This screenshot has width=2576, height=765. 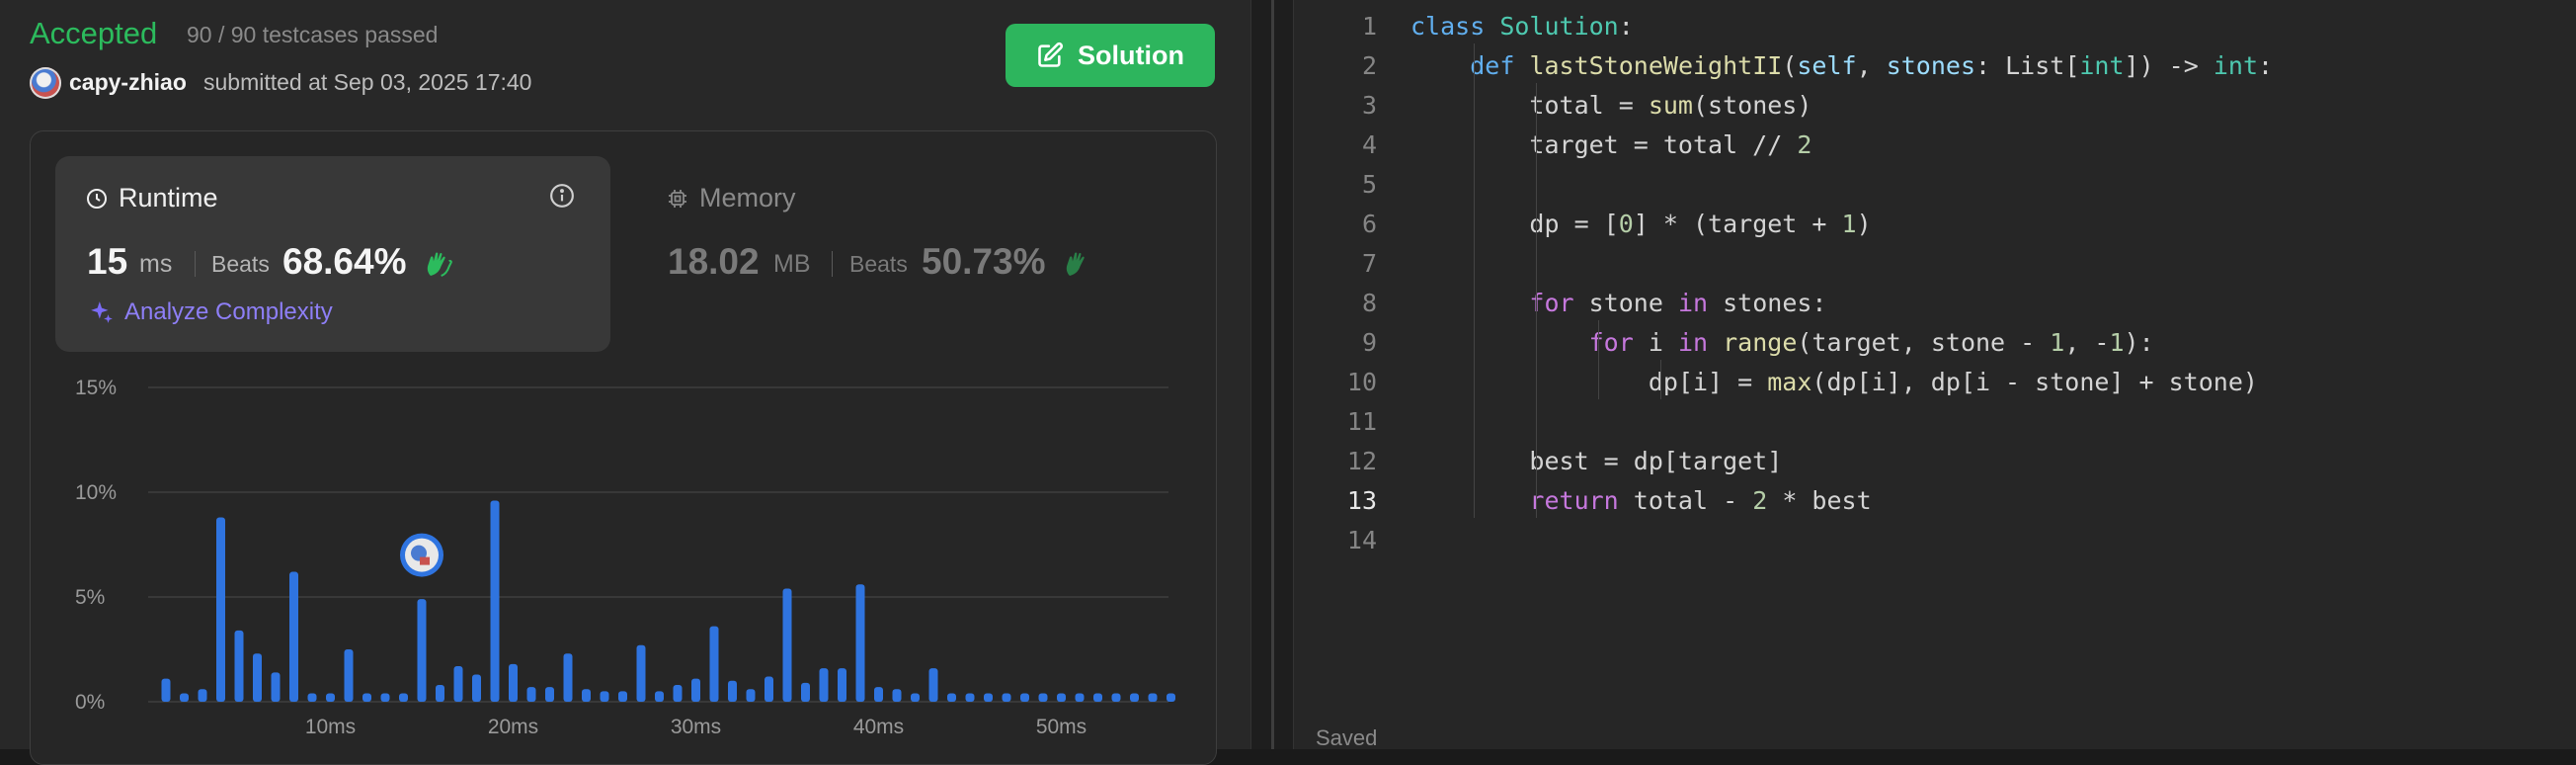 What do you see at coordinates (1935, 419) in the screenshot?
I see `code-line: 11` at bounding box center [1935, 419].